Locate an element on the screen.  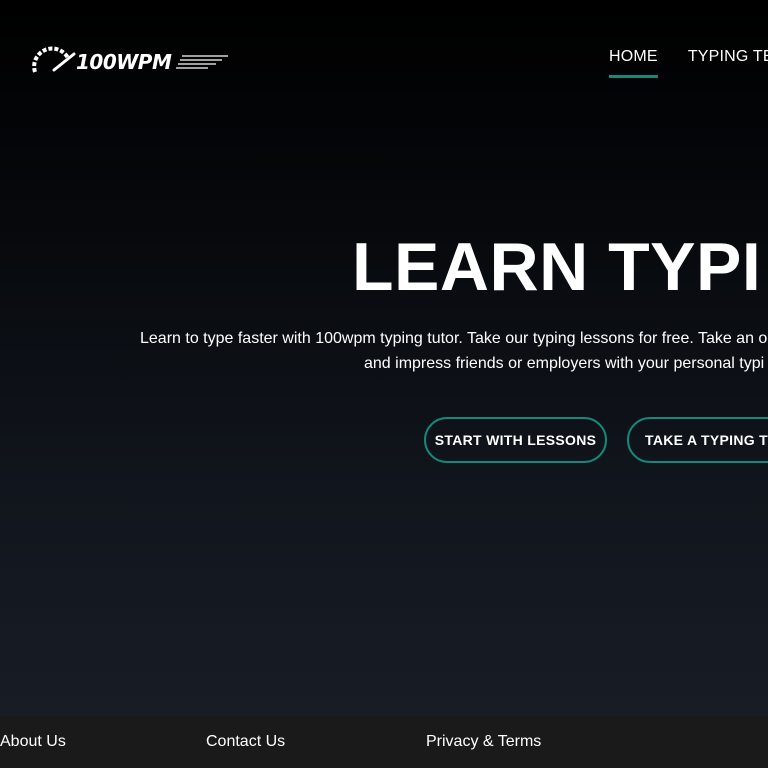
hero-title: LEARN TYPI is located at coordinates (557, 267).